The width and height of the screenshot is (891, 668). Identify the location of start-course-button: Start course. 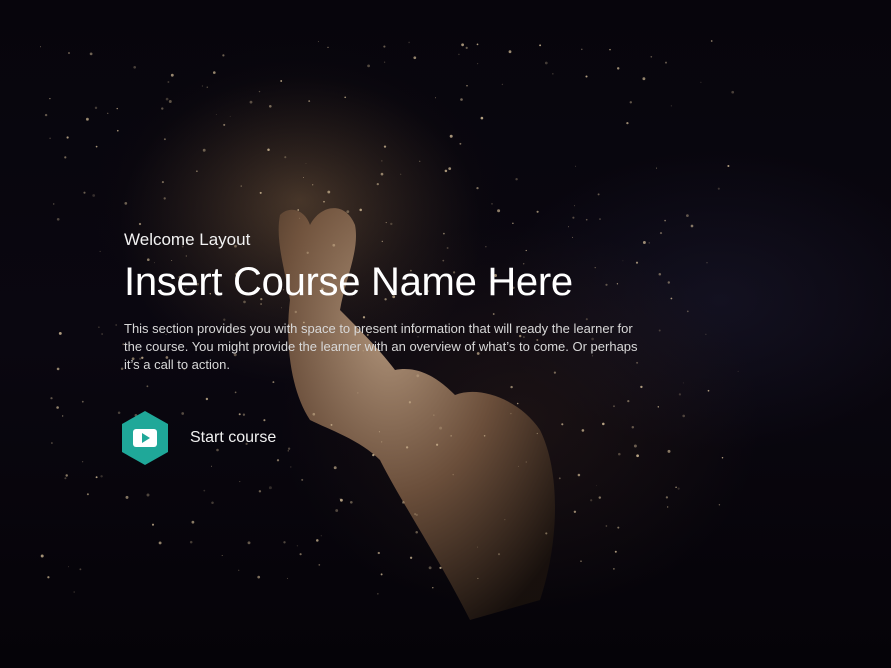
(198, 438).